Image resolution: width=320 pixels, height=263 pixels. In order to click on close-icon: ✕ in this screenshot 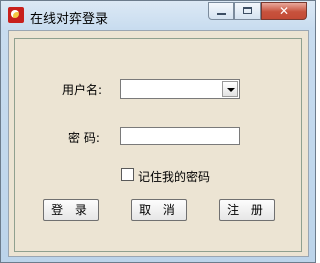, I will do `click(284, 11)`.